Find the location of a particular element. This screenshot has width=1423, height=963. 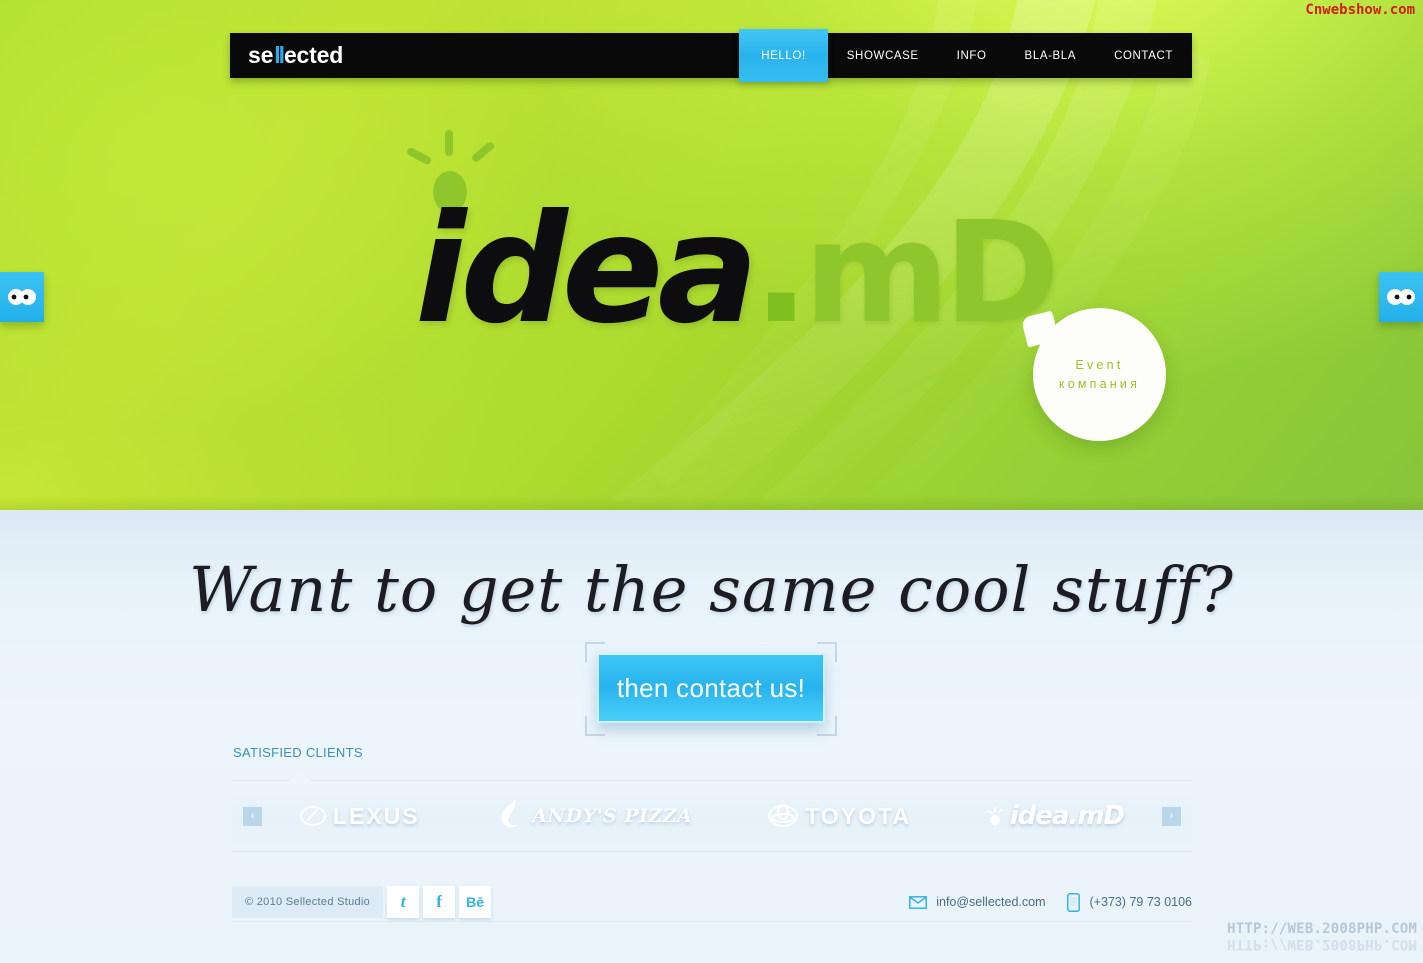

carousel-next-arrow: › is located at coordinates (1171, 816).